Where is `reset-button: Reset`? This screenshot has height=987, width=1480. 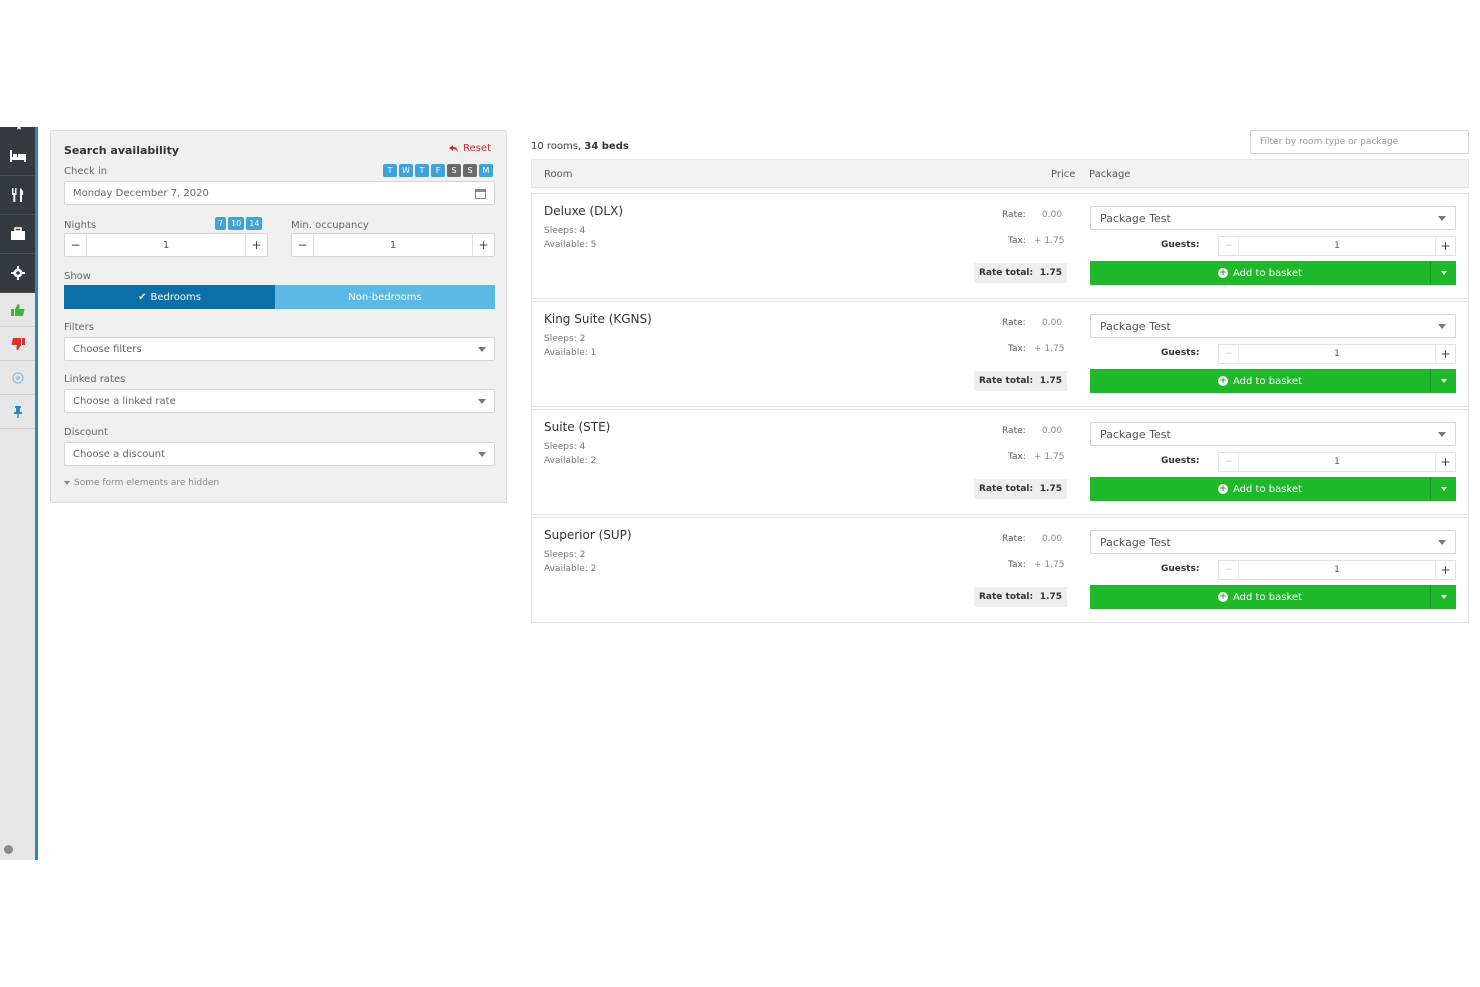 reset-button: Reset is located at coordinates (470, 148).